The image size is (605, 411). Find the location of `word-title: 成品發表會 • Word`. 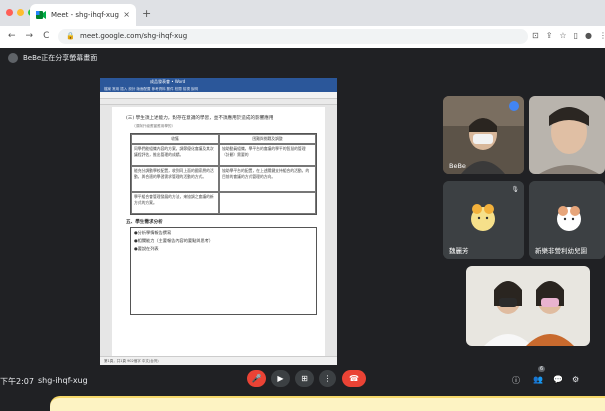

word-title: 成品發表會 • Word is located at coordinates (168, 81).